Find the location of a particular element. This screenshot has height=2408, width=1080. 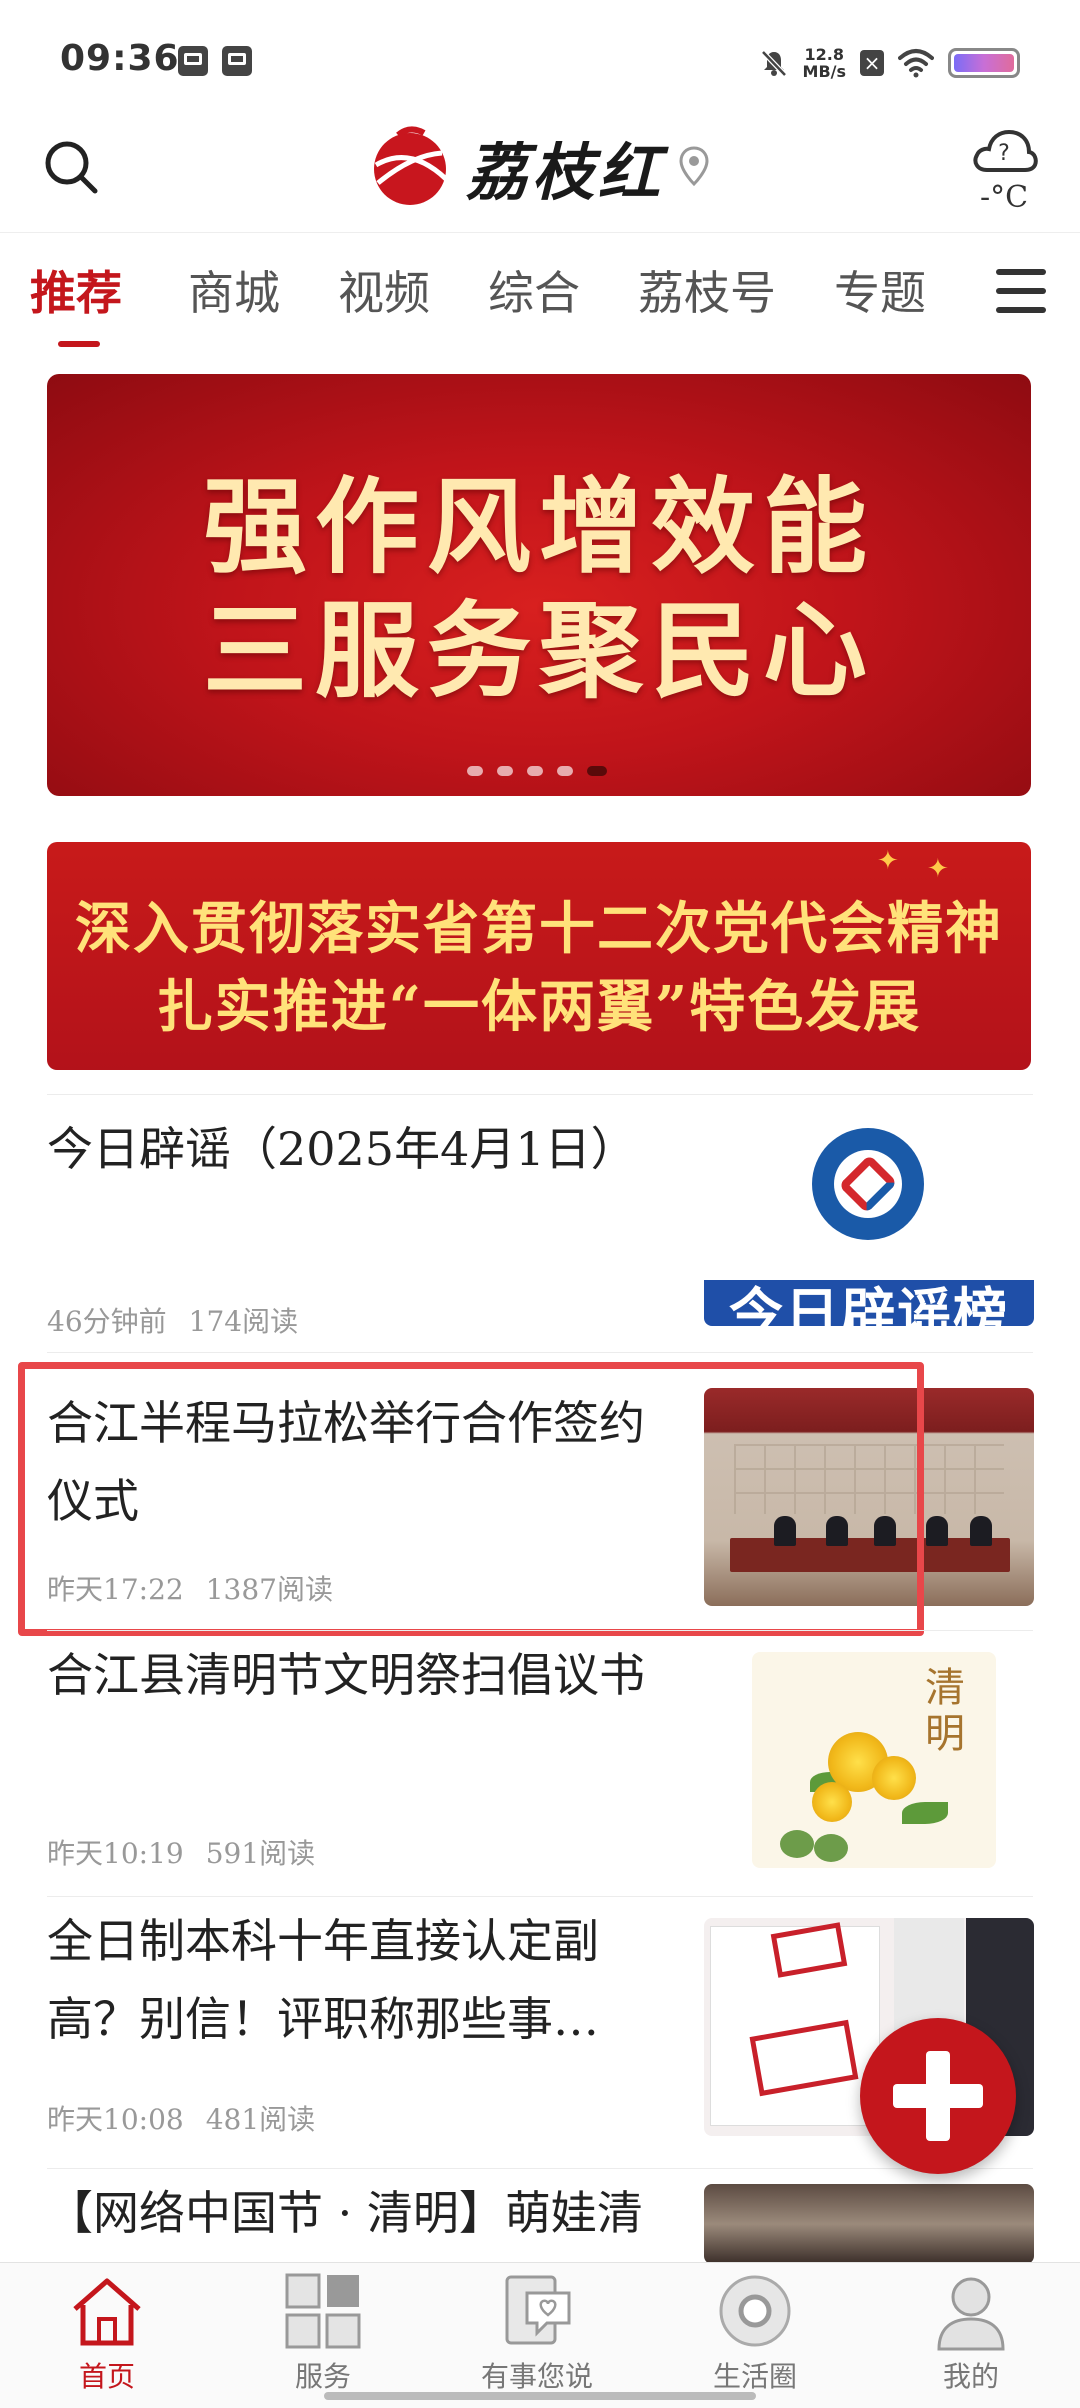

tab-mall: 商城 is located at coordinates (234, 290).